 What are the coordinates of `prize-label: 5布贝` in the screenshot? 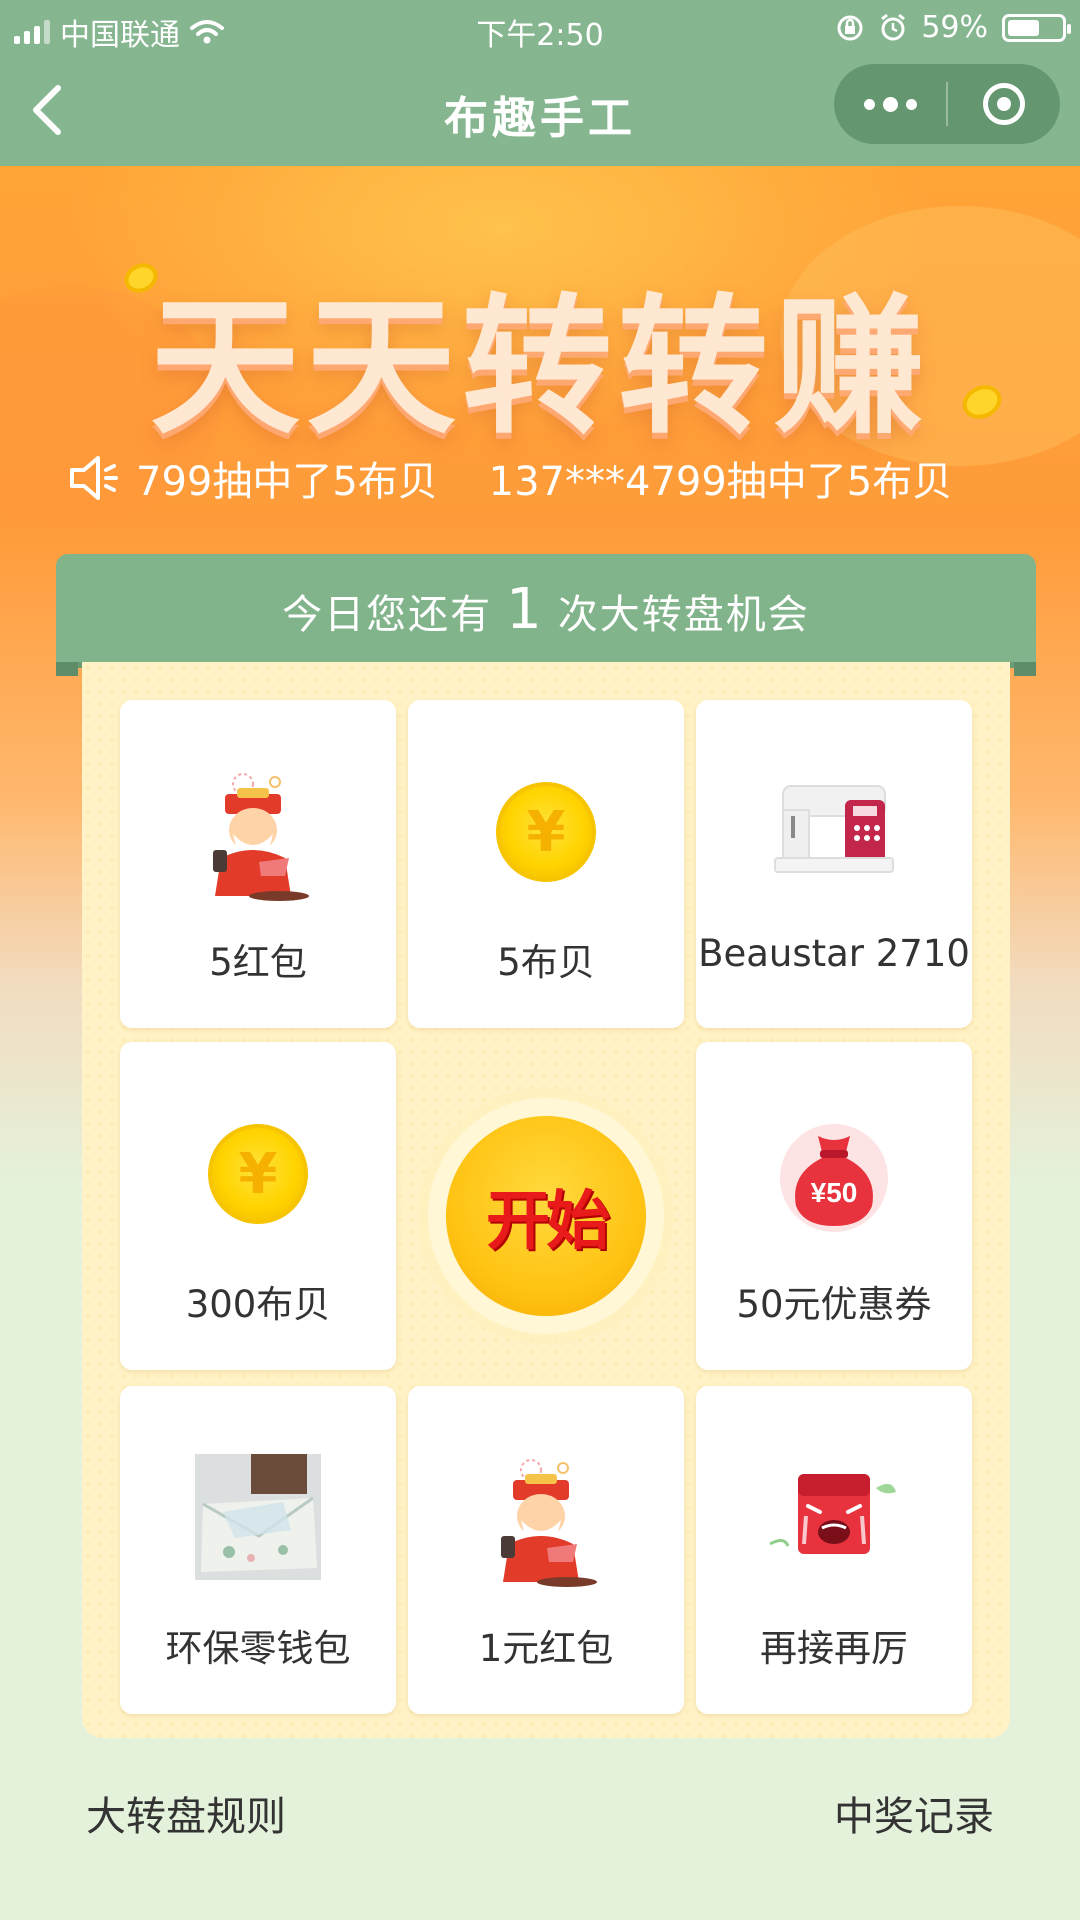 It's located at (546, 962).